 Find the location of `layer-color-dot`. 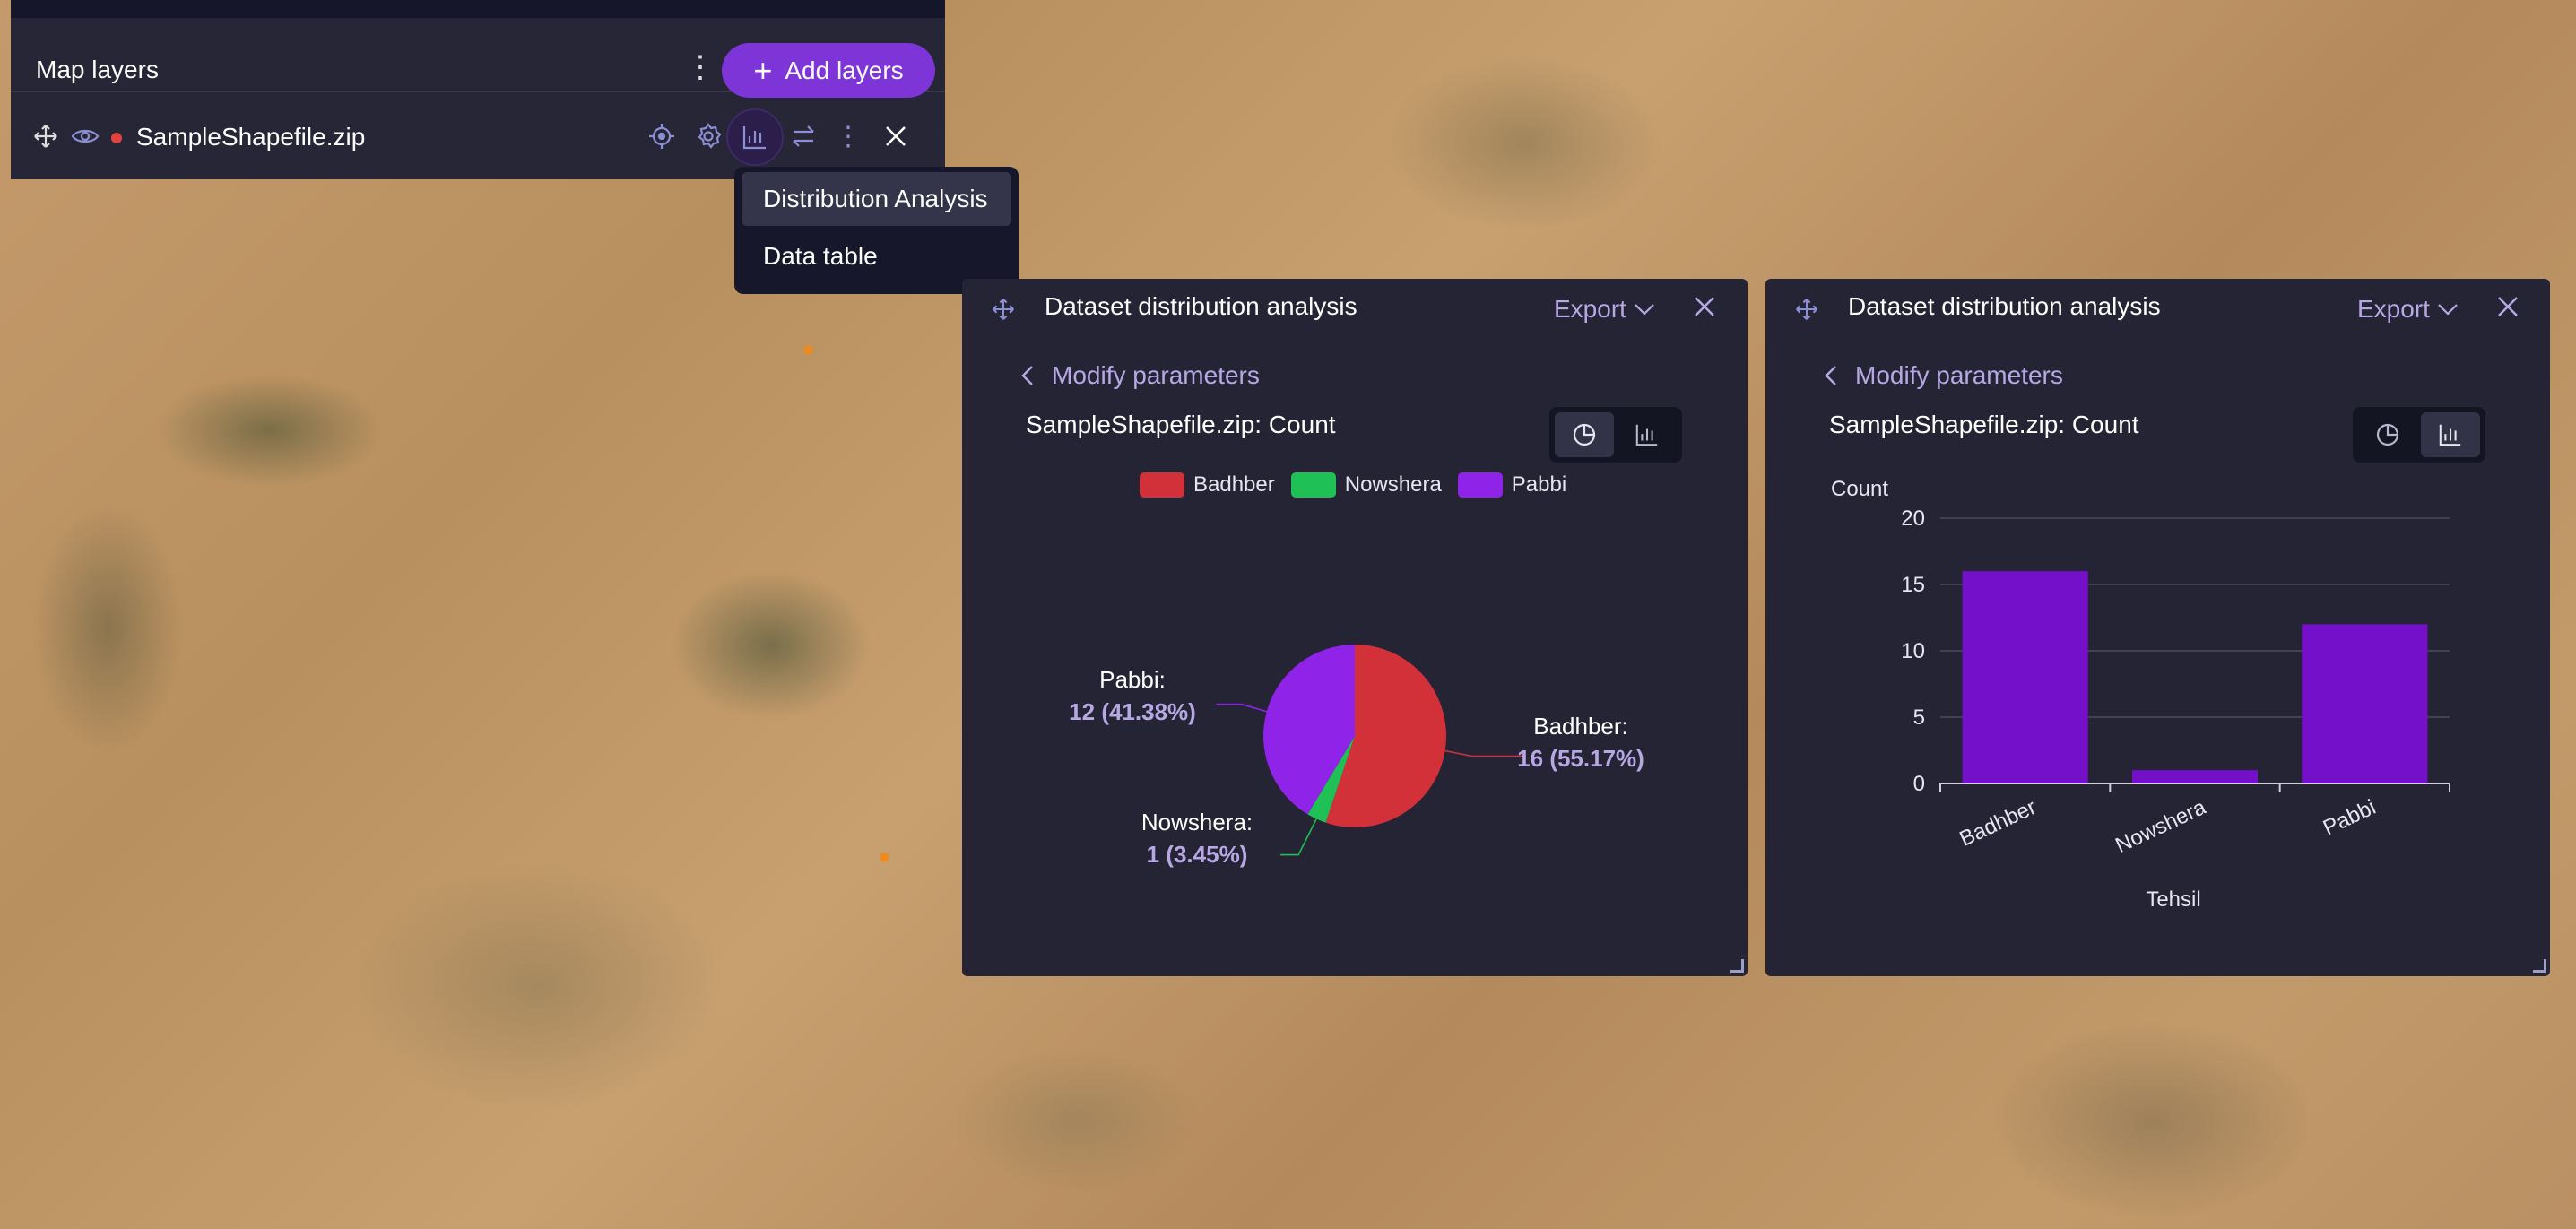

layer-color-dot is located at coordinates (116, 138).